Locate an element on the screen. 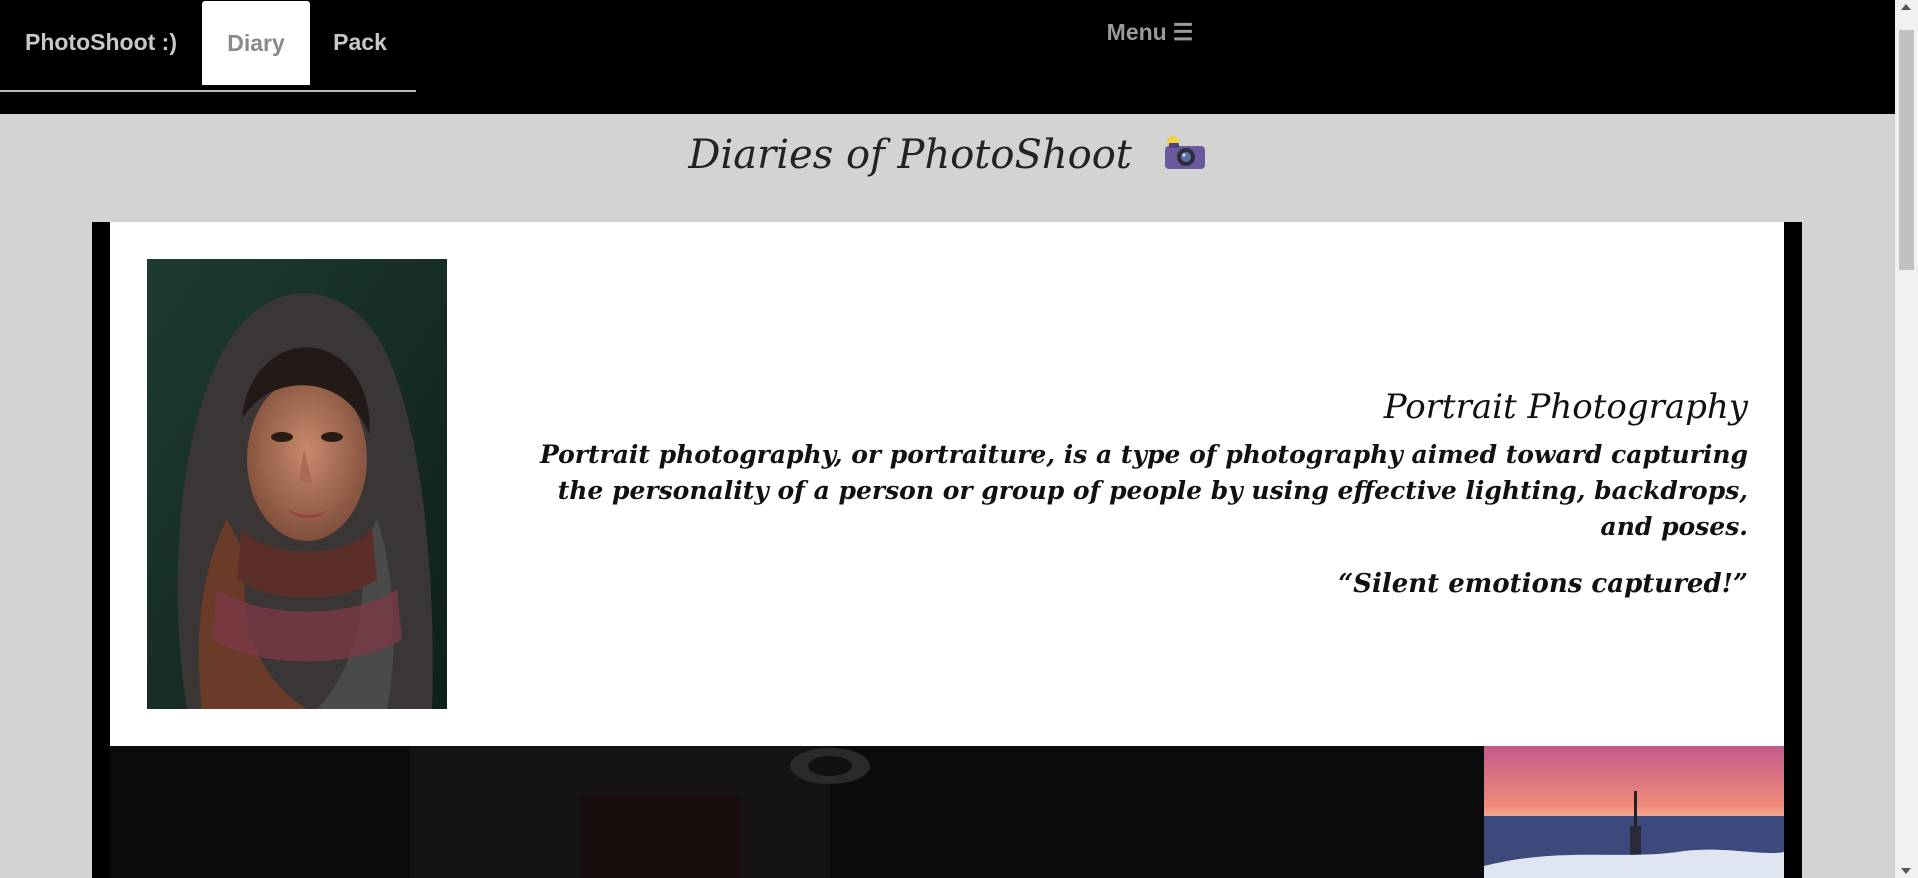 The height and width of the screenshot is (878, 1918). top-navigation-bar: PhotoShoot :) Diary Pack Menu ☰ is located at coordinates (947, 57).